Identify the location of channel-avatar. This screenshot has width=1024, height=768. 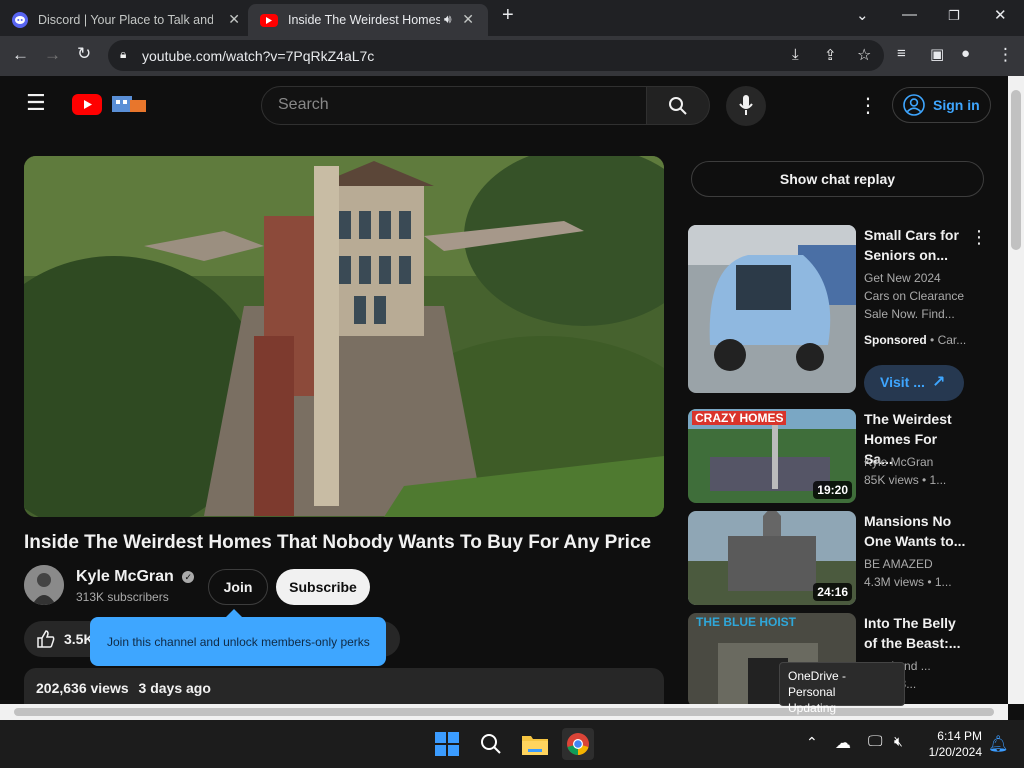
(44, 585).